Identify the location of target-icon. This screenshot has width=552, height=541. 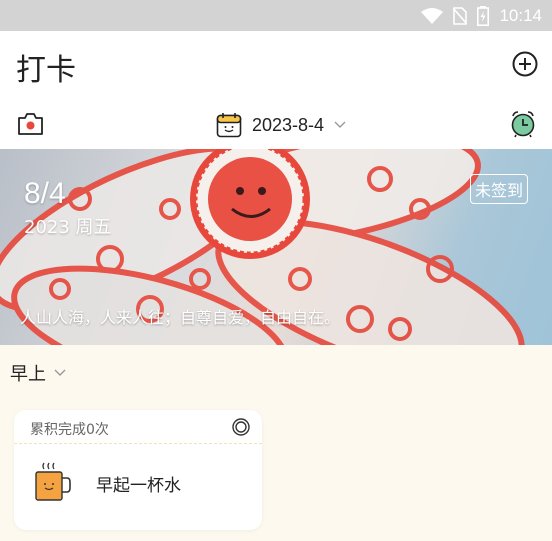
(241, 427).